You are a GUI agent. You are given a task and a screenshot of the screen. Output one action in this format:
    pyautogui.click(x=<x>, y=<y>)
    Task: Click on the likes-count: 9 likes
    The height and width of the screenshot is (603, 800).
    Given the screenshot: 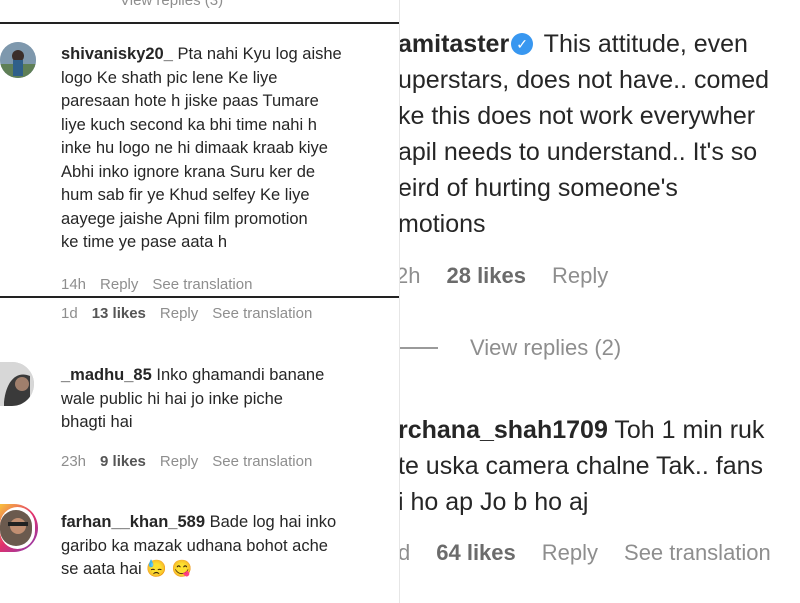 What is the action you would take?
    pyautogui.click(x=123, y=461)
    